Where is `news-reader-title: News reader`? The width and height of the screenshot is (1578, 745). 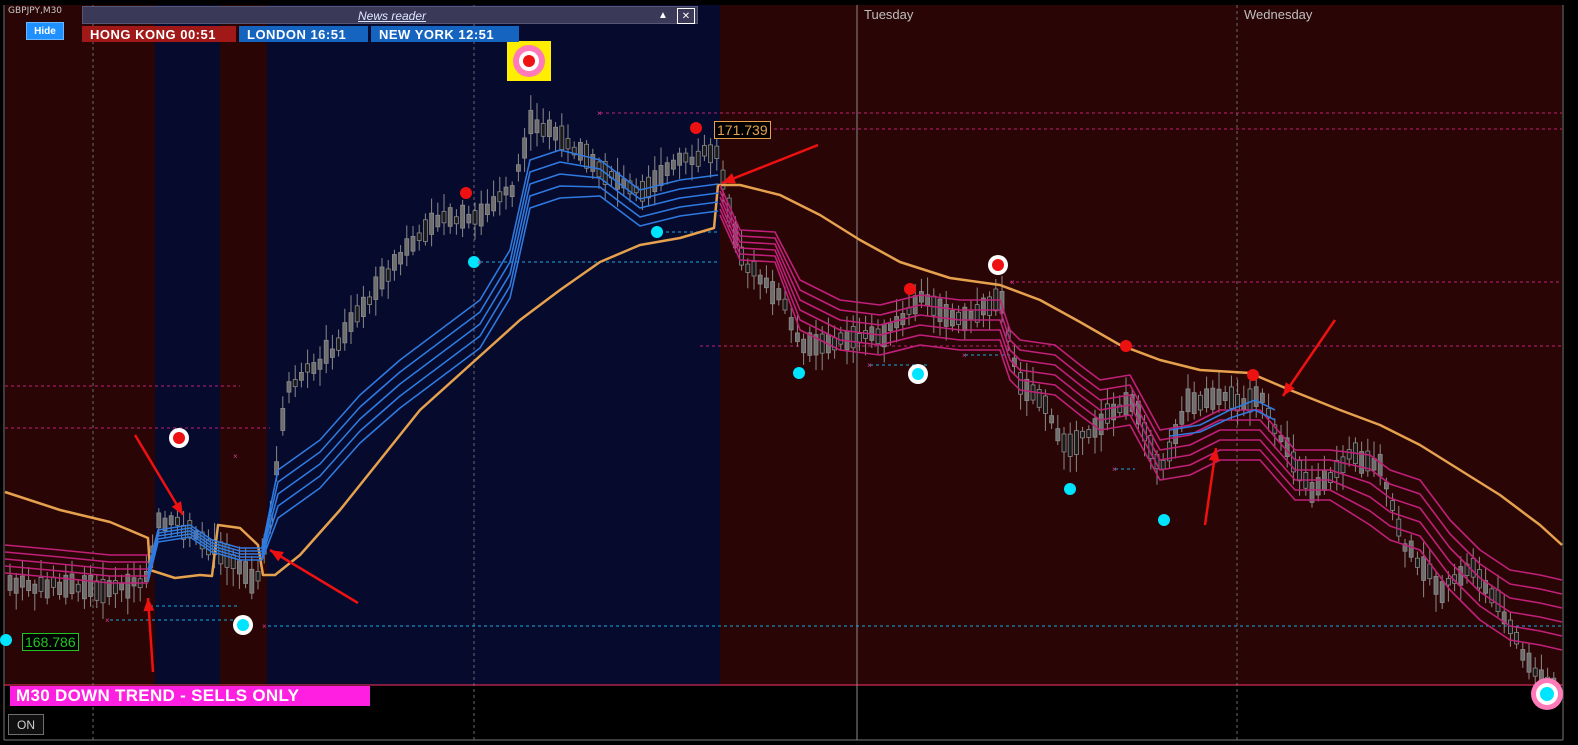 news-reader-title: News reader is located at coordinates (392, 16).